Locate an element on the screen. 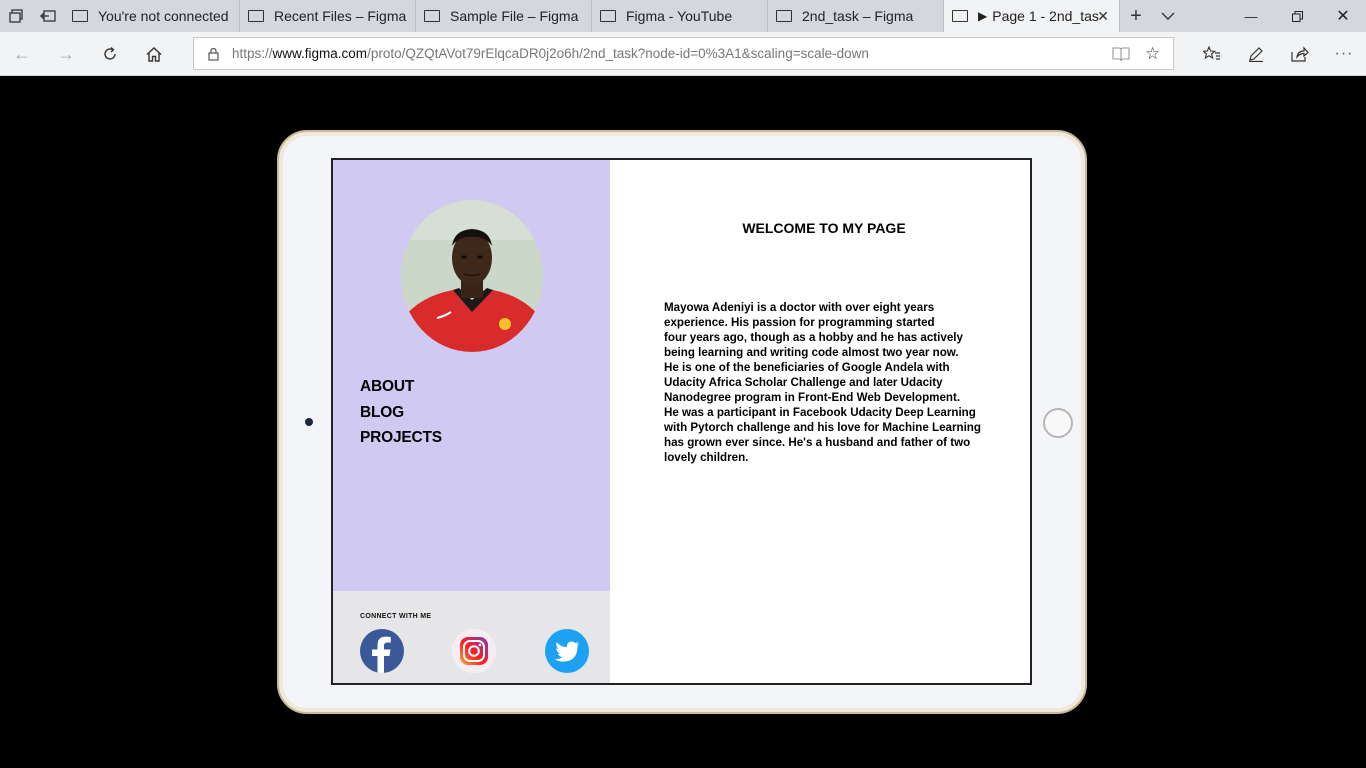 This screenshot has width=1366, height=768. tab-2nd-task: 2nd_task – Figma is located at coordinates (856, 16).